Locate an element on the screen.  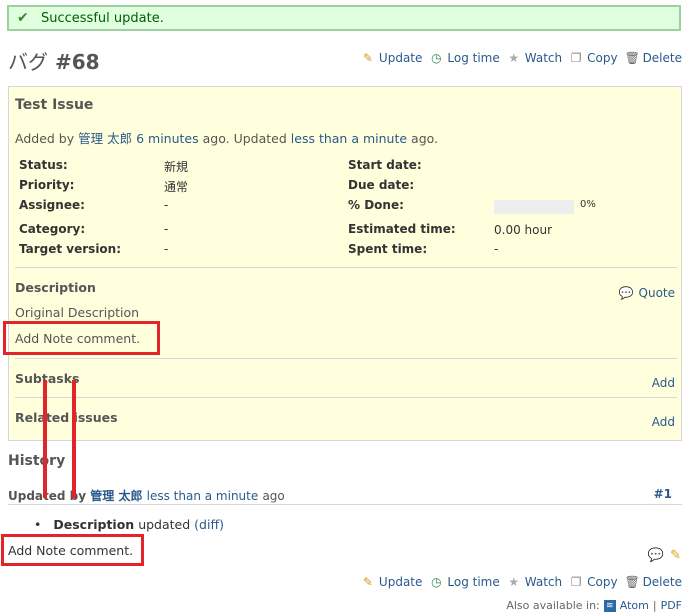
issue-actions-bottom: ✎ Update ◷ Log time ★ Watch ❐ Copy 🗑 Delete is located at coordinates (518, 582).